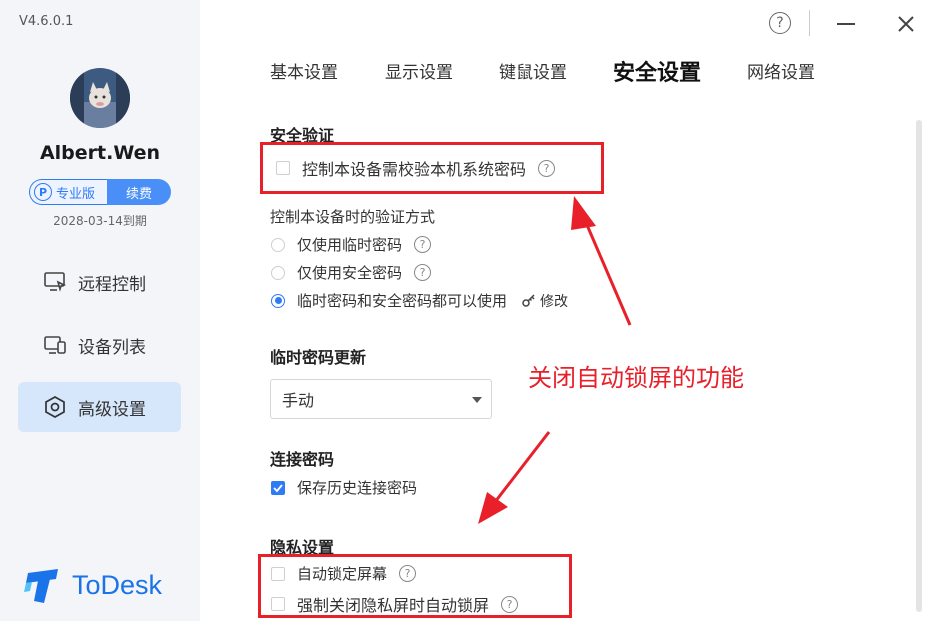 The height and width of the screenshot is (621, 926). I want to click on arrow-down-head, so click(493, 508).